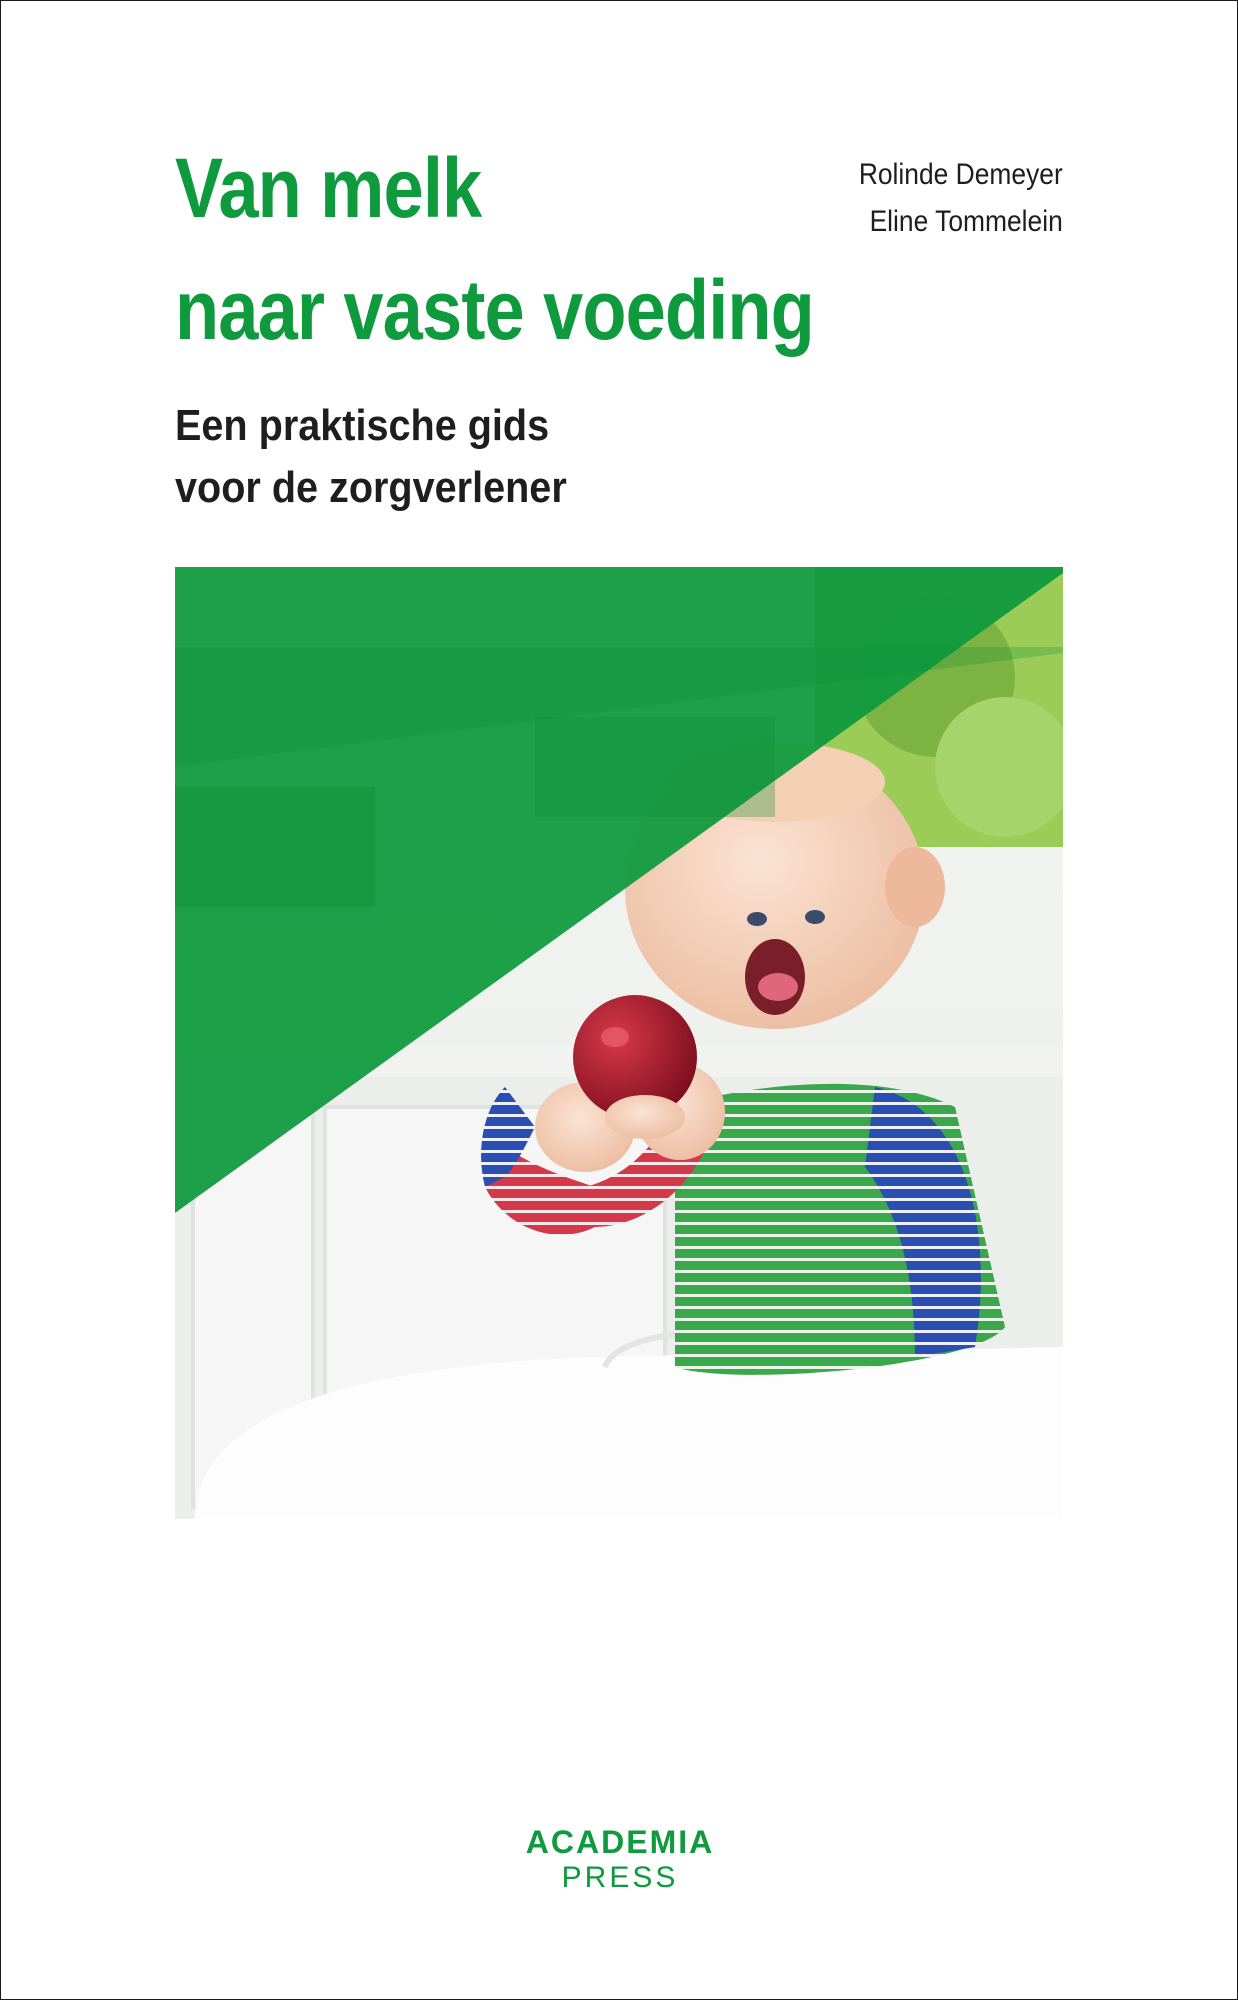 The height and width of the screenshot is (2000, 1238). I want to click on subtitle-line-1: Een praktische gids, so click(362, 425).